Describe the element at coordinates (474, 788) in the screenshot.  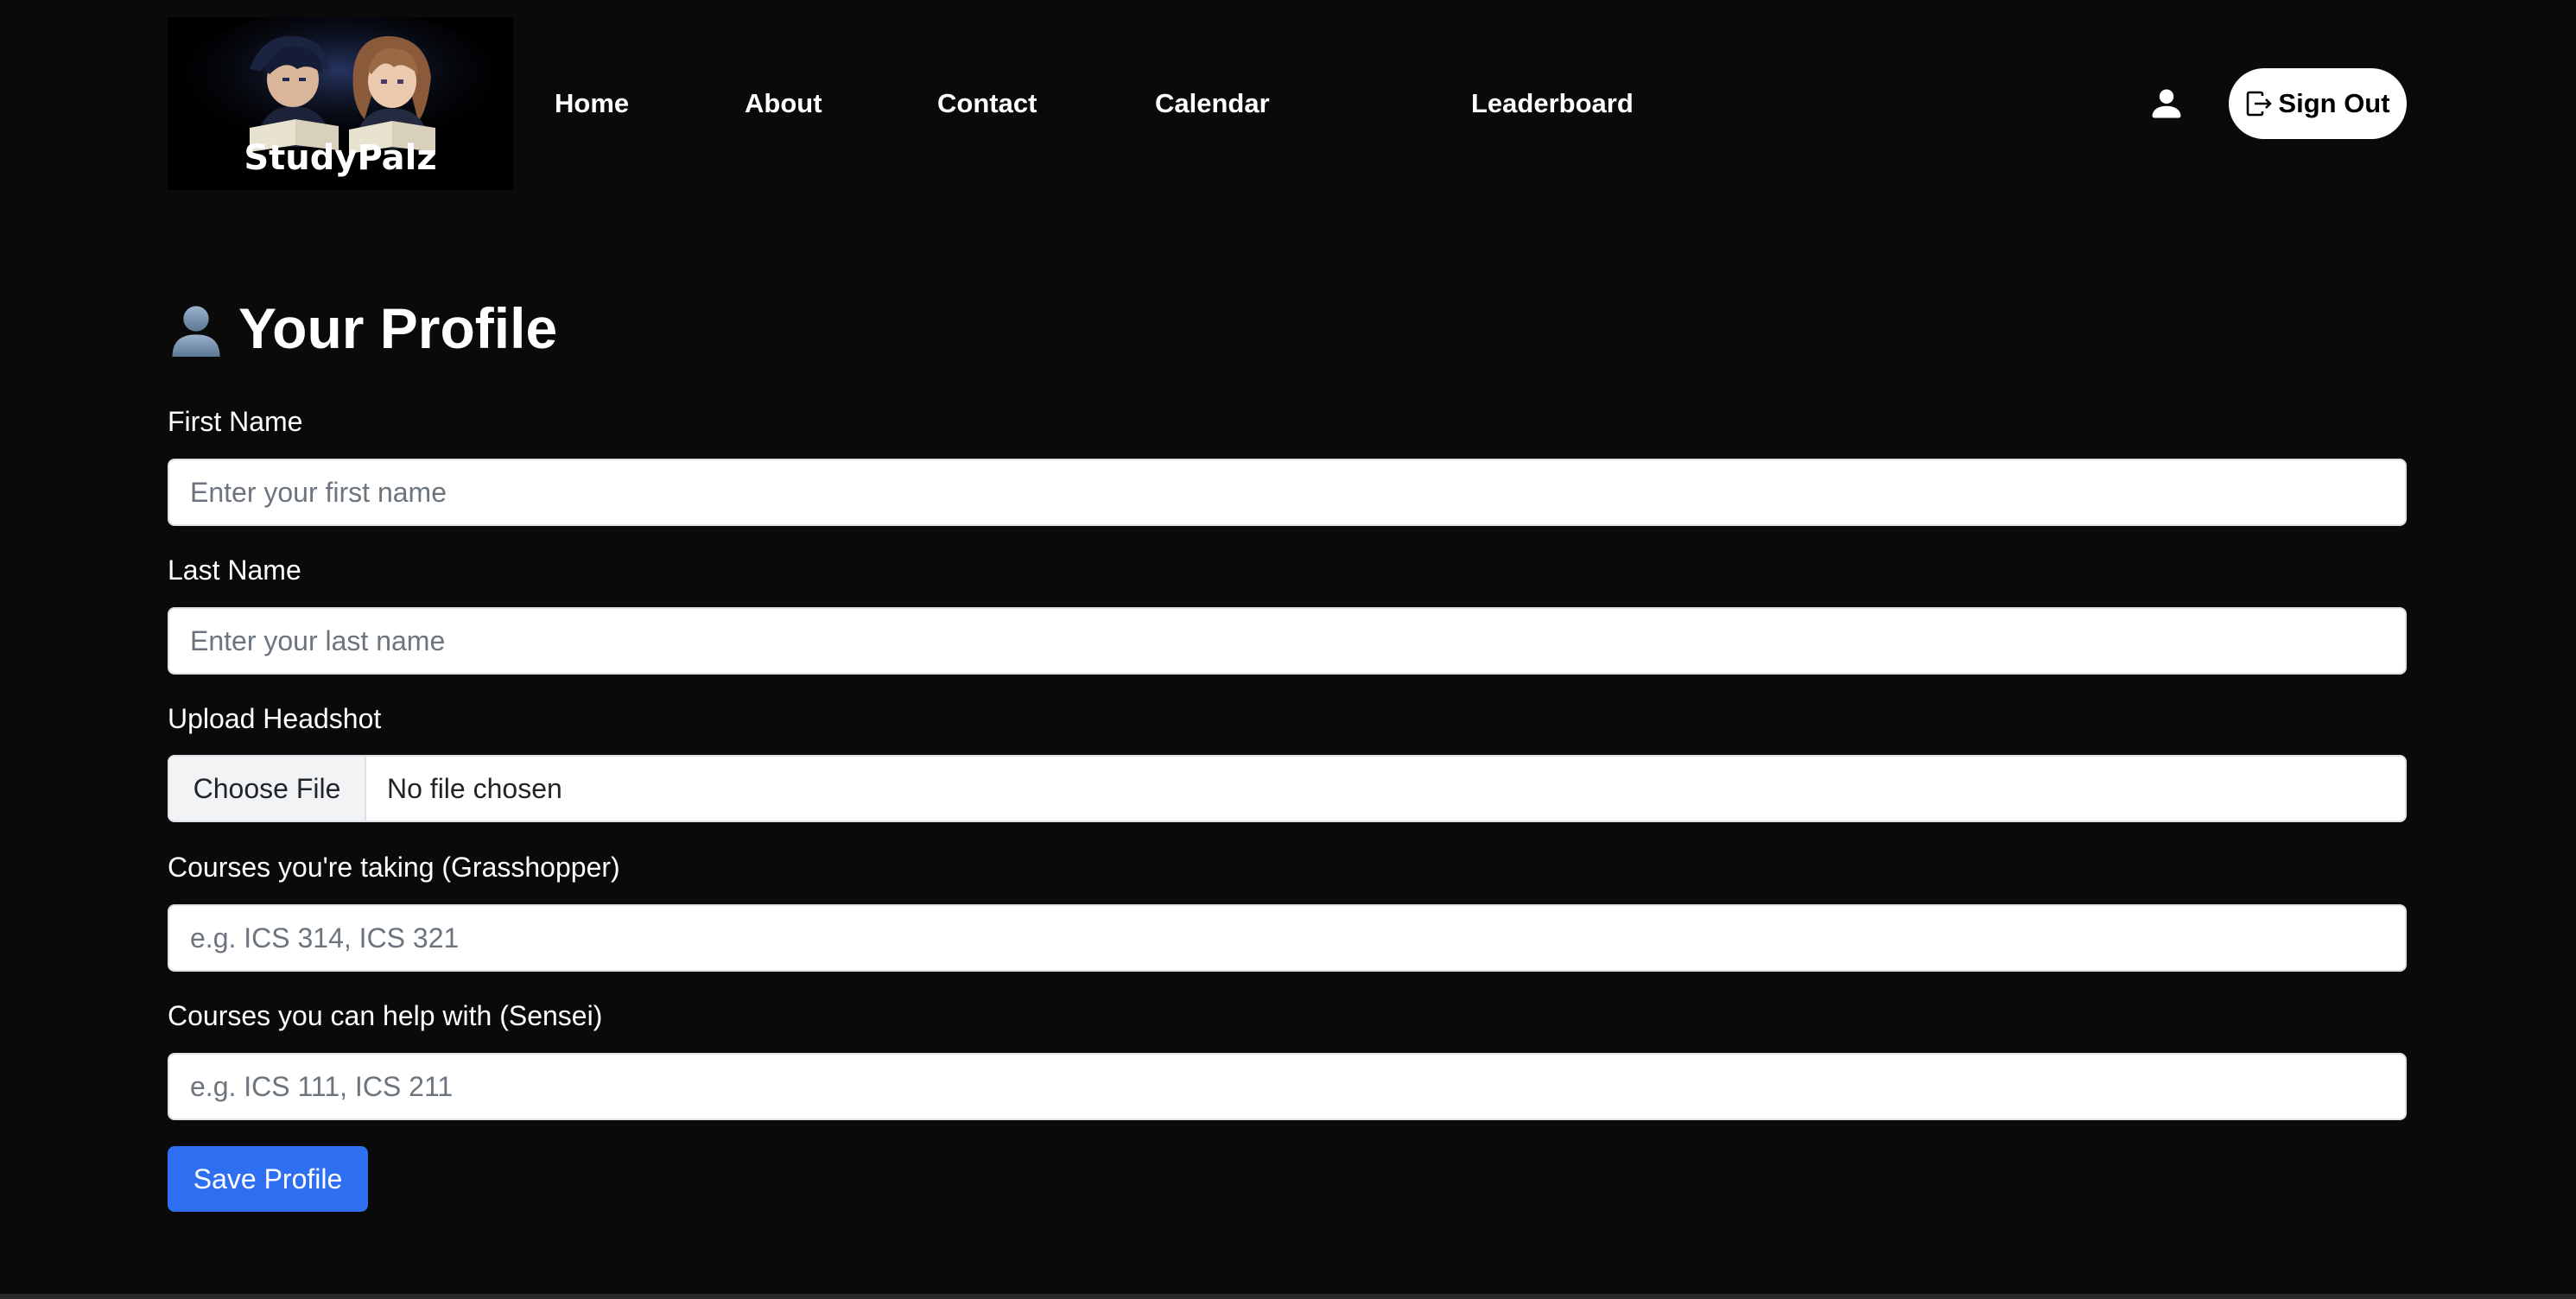
I see `file-status-text: No file chosen` at that location.